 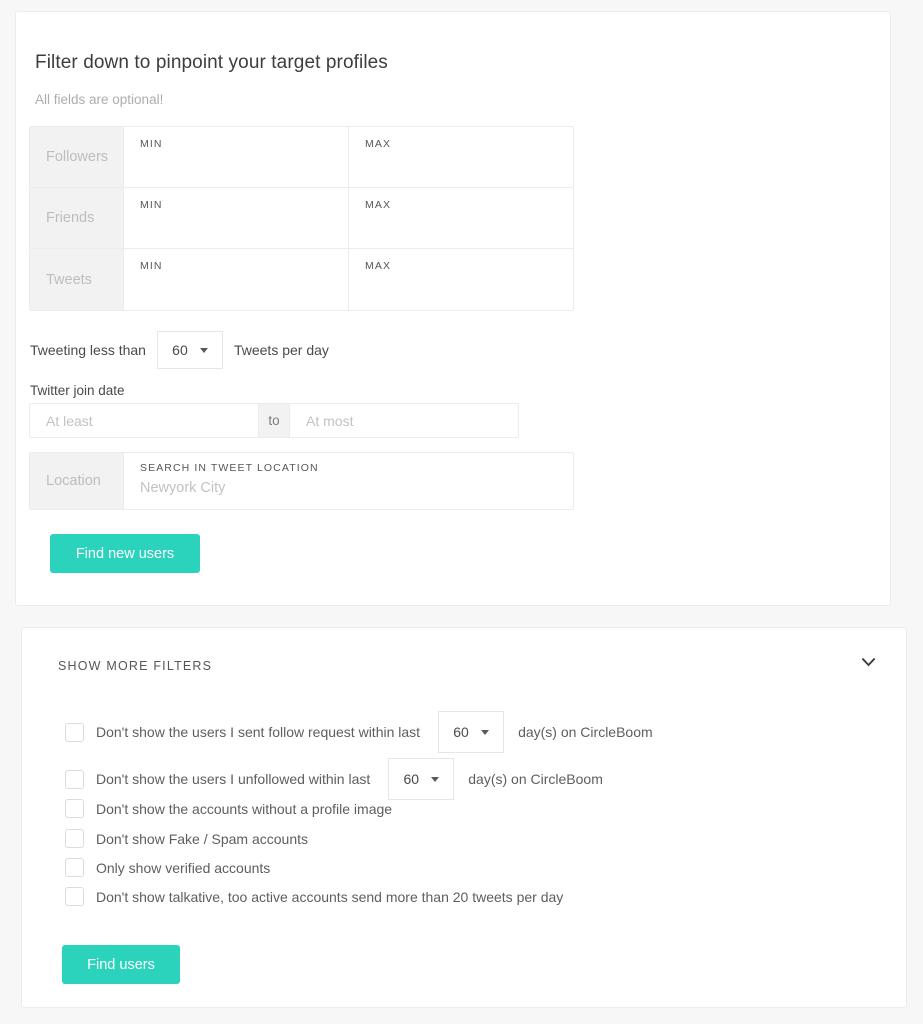 I want to click on tweets-per-day-value: 60, so click(x=180, y=350).